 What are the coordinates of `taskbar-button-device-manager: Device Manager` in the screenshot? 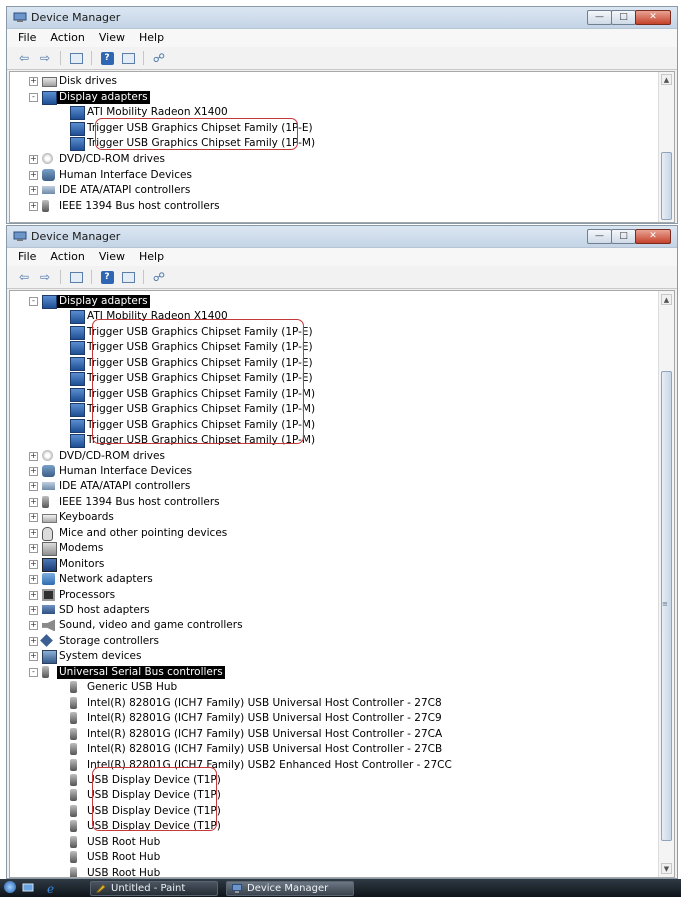 It's located at (290, 888).